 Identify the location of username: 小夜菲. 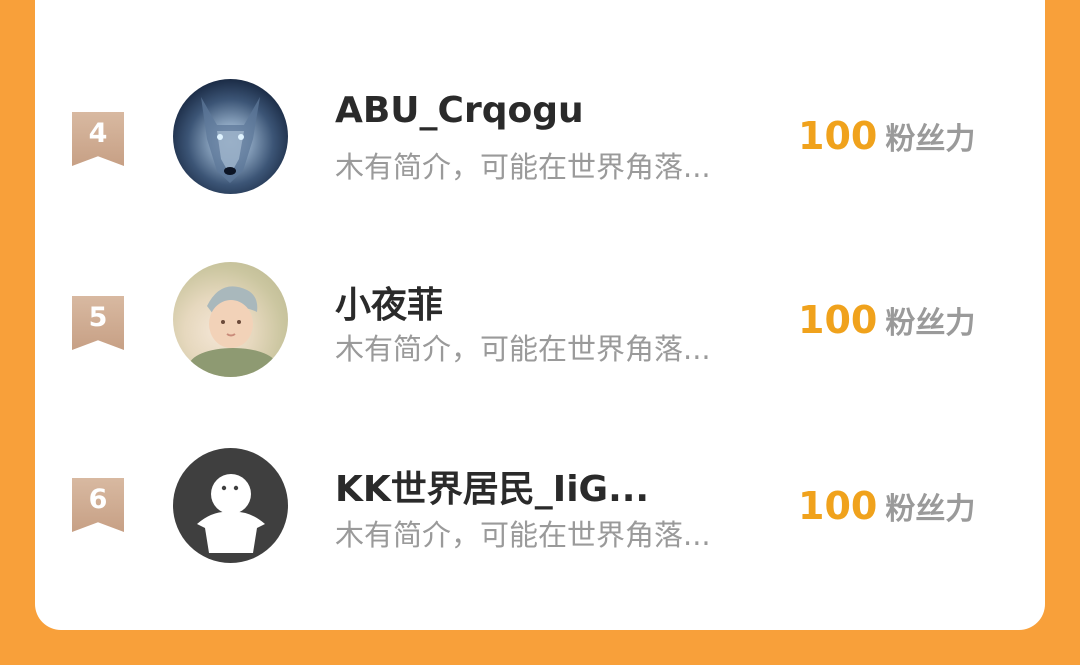
(389, 302).